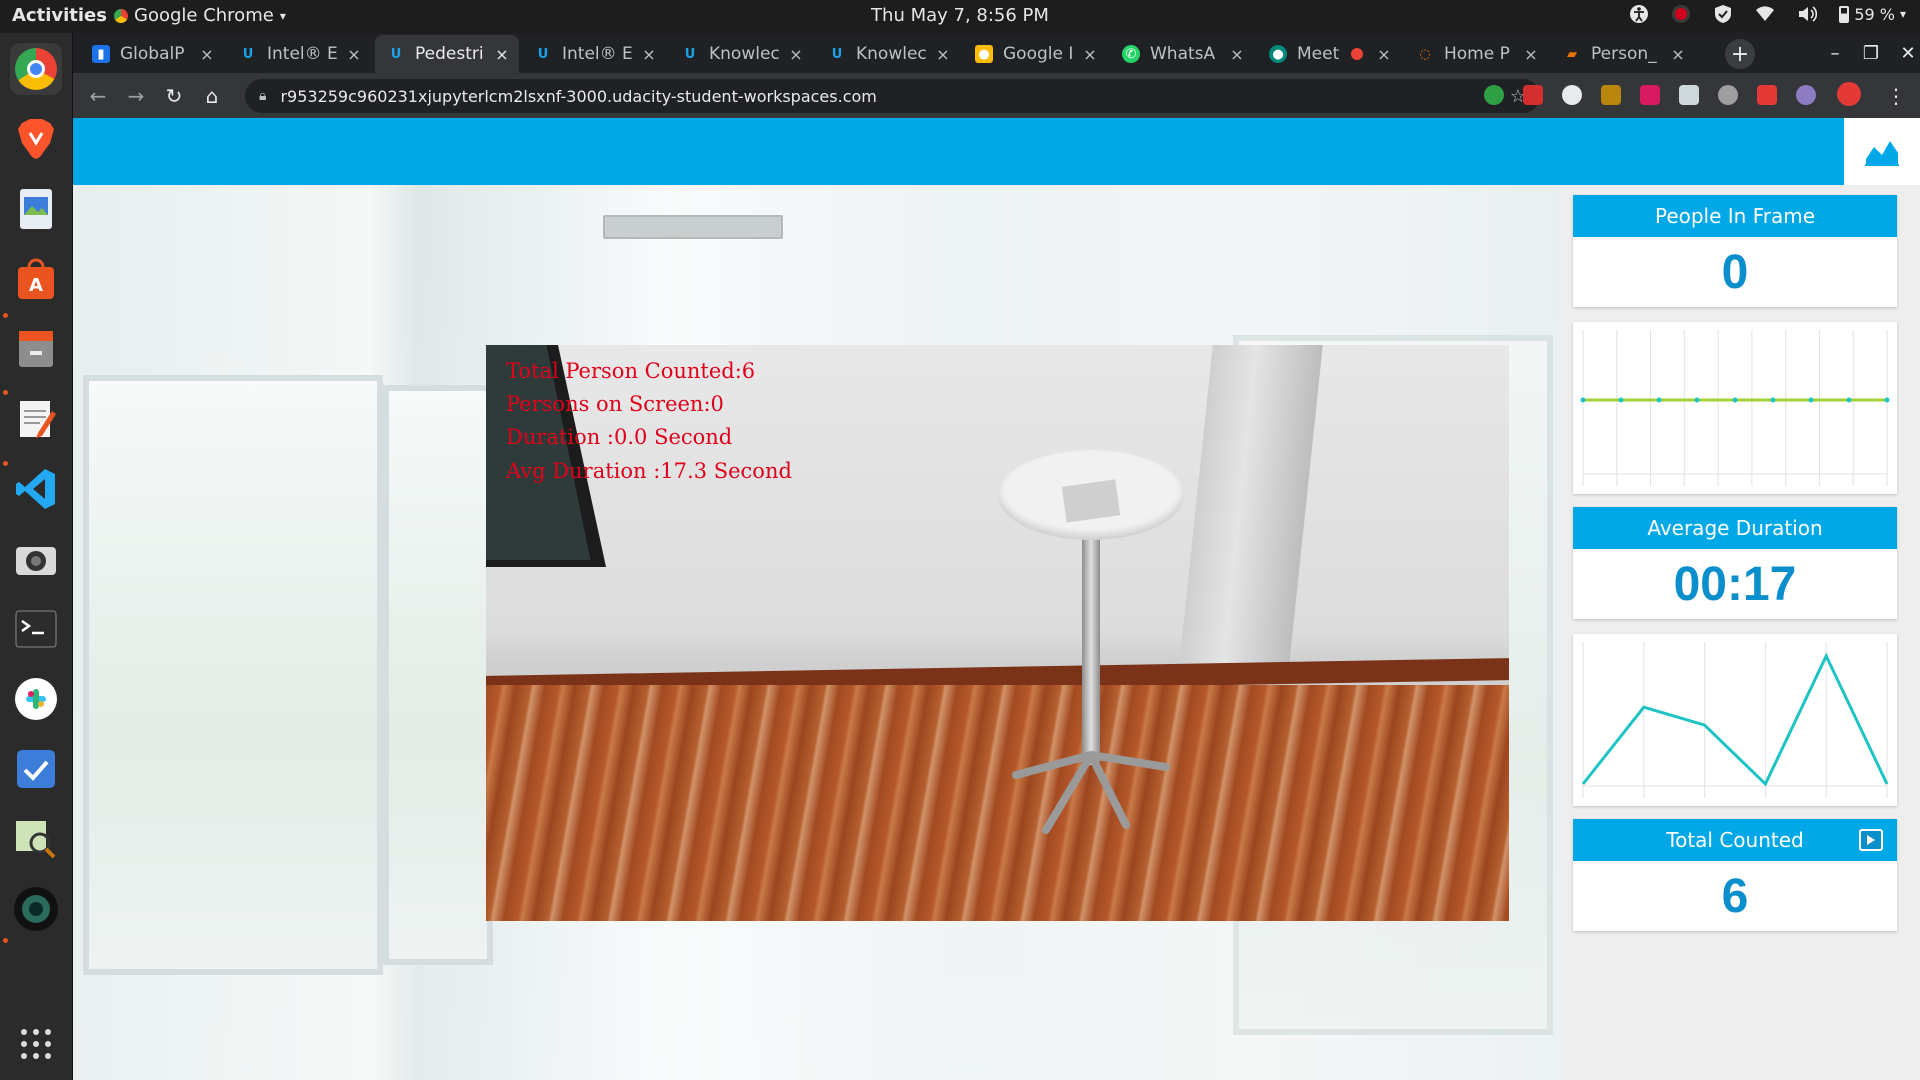 Image resolution: width=1920 pixels, height=1080 pixels. What do you see at coordinates (1735, 272) in the screenshot?
I see `people-in-frame-value: 0` at bounding box center [1735, 272].